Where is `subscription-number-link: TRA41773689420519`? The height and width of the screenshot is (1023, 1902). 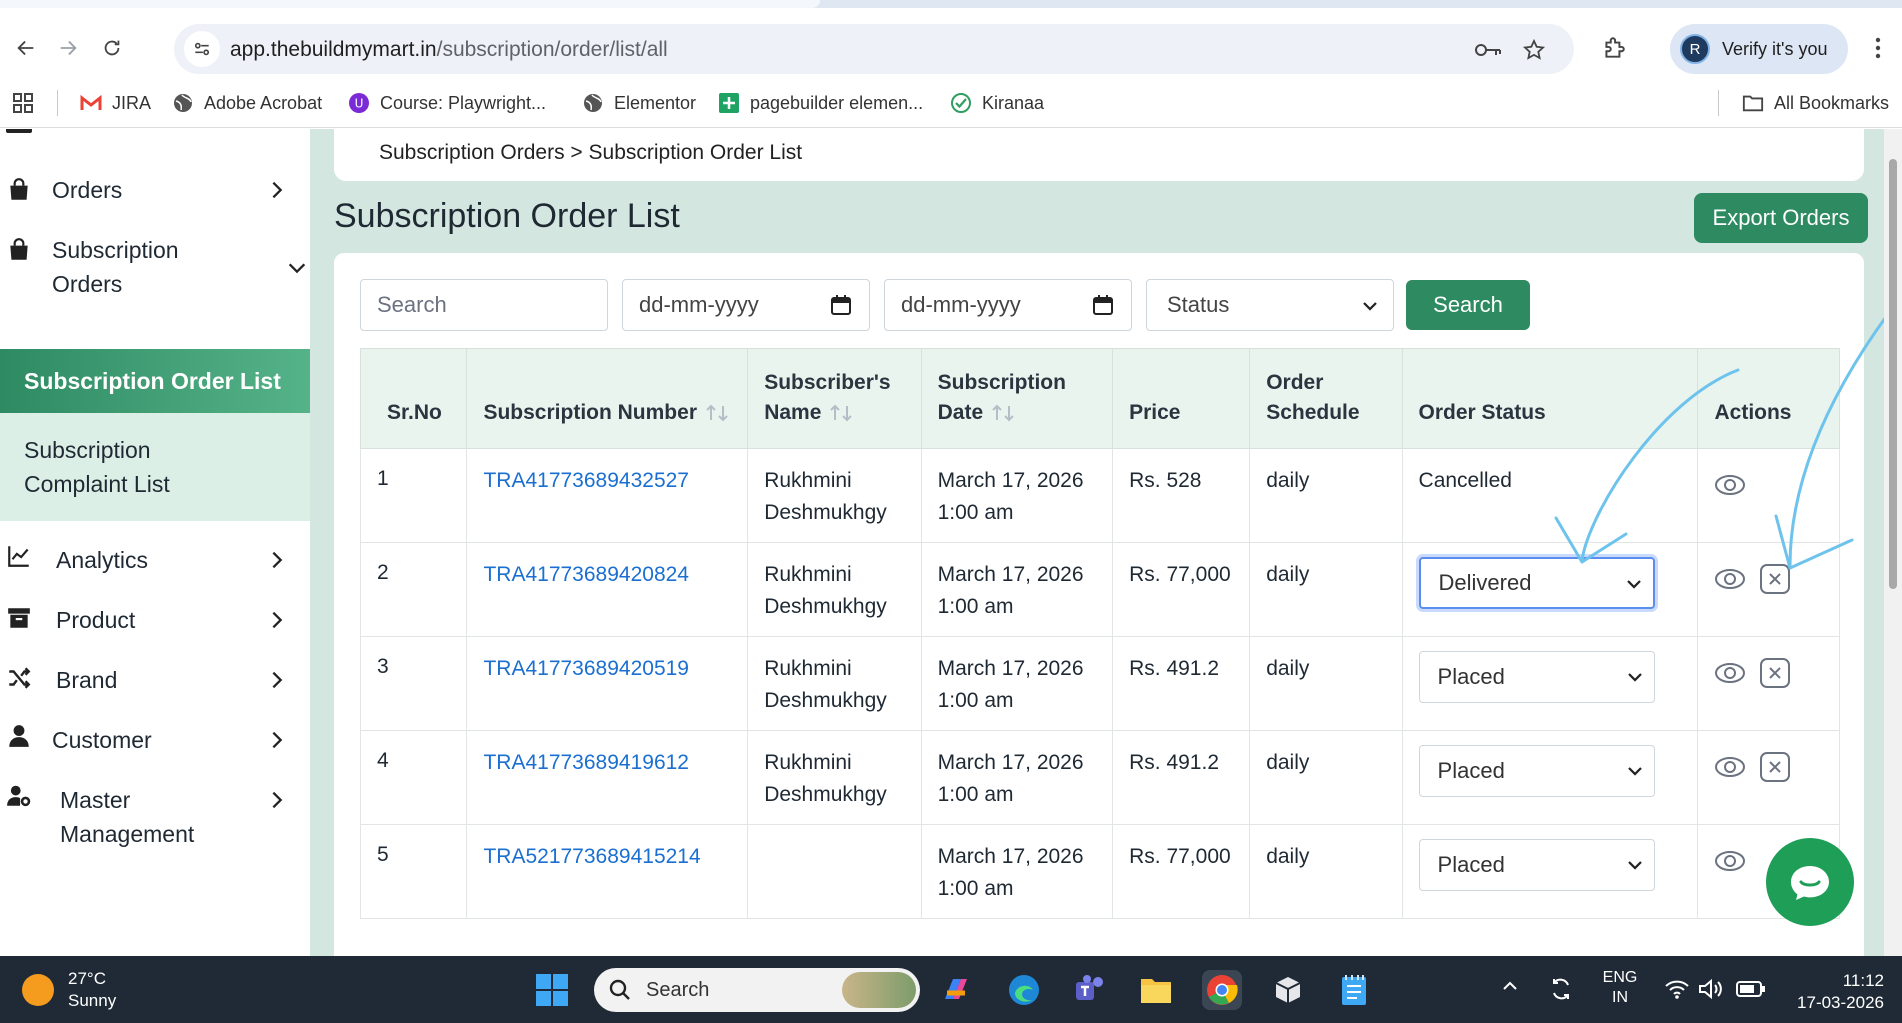
subscription-number-link: TRA41773689420519 is located at coordinates (586, 668).